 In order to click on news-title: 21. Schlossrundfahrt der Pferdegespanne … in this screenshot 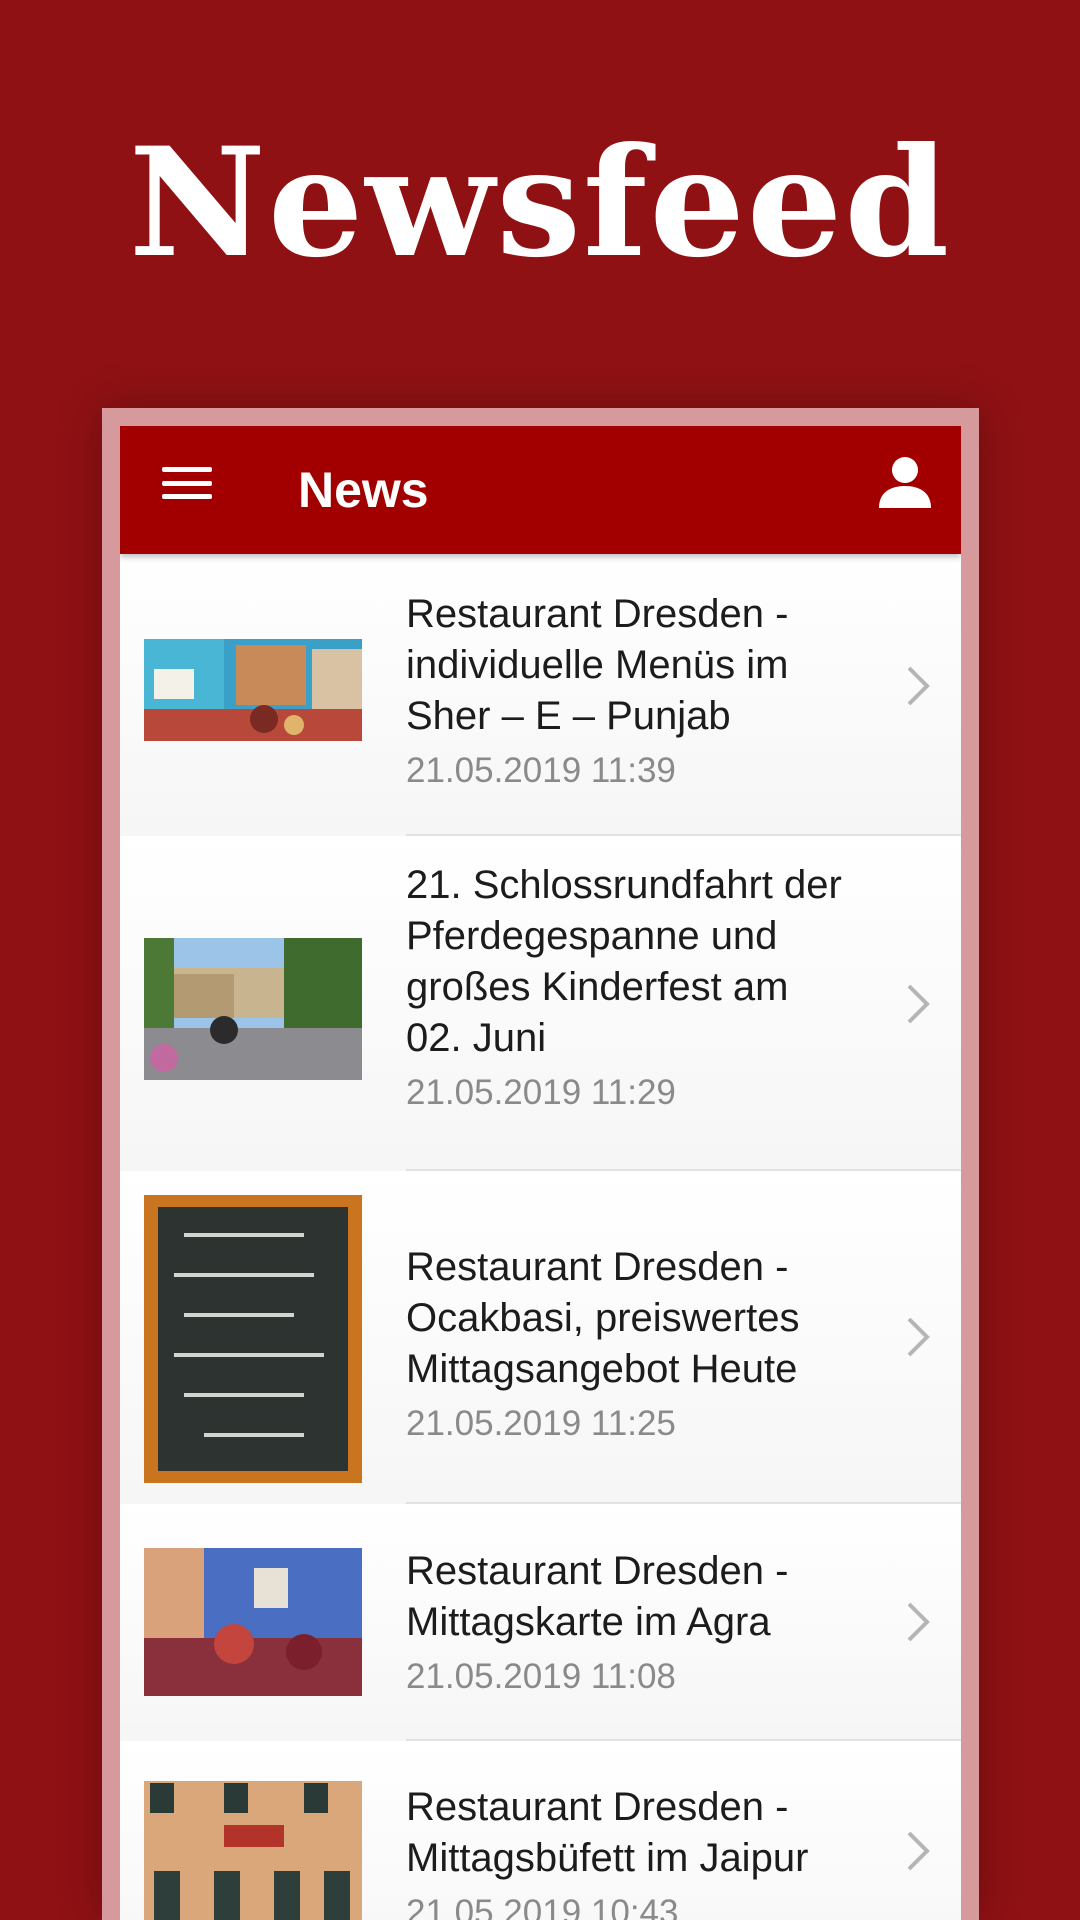, I will do `click(624, 961)`.